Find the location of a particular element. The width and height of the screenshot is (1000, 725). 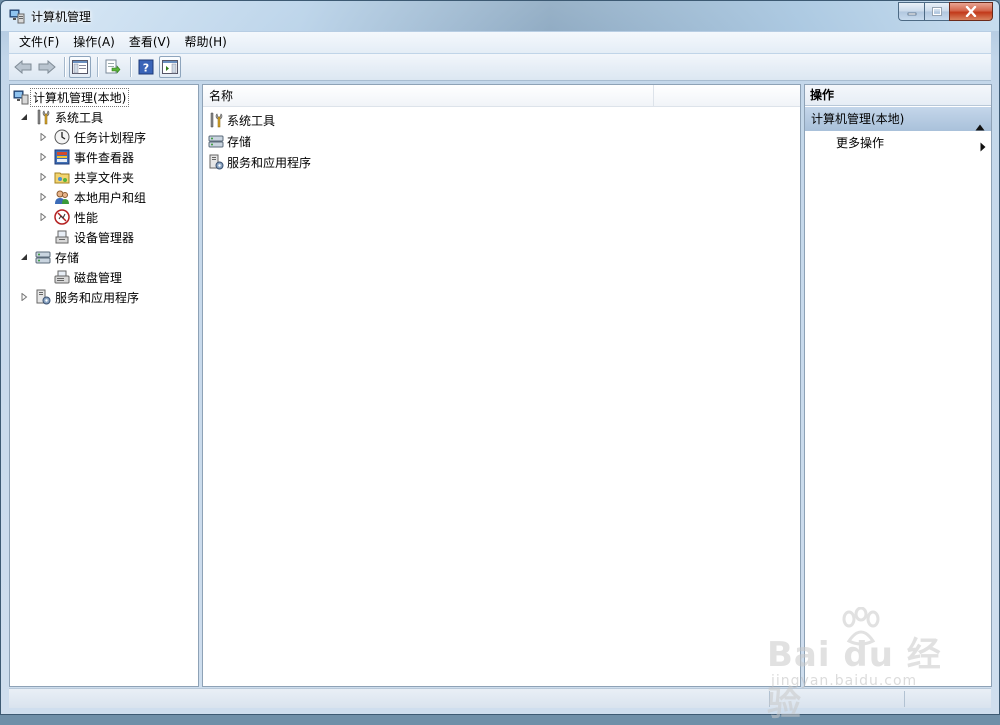

help-icon: ? is located at coordinates (146, 67).